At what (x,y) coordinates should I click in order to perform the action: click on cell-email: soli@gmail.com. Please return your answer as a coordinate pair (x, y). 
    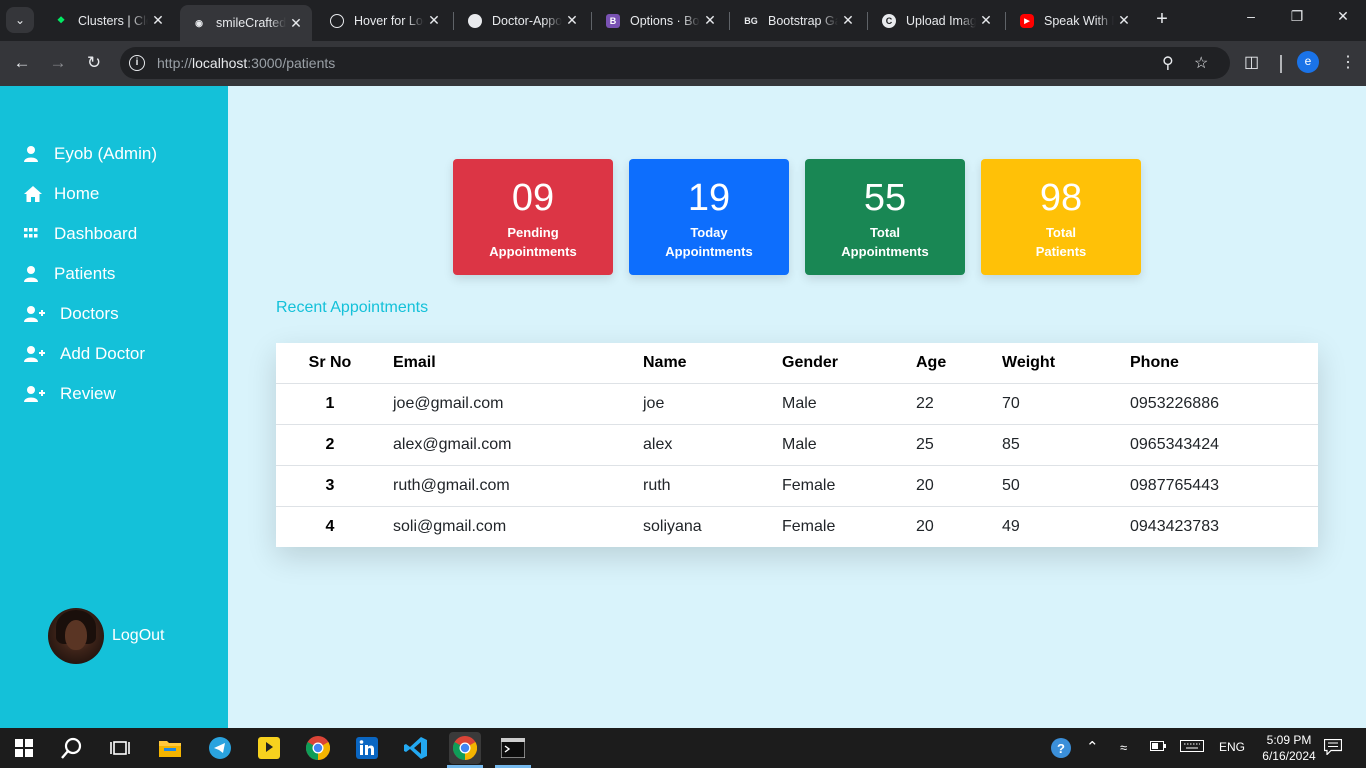
    Looking at the image, I should click on (450, 526).